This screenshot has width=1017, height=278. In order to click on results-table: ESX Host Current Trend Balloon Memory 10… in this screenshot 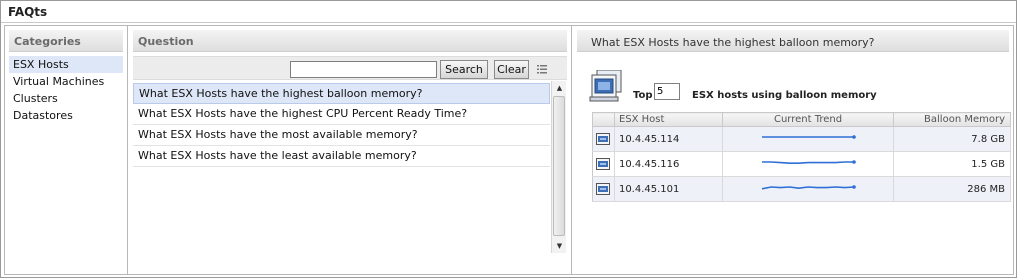, I will do `click(801, 157)`.